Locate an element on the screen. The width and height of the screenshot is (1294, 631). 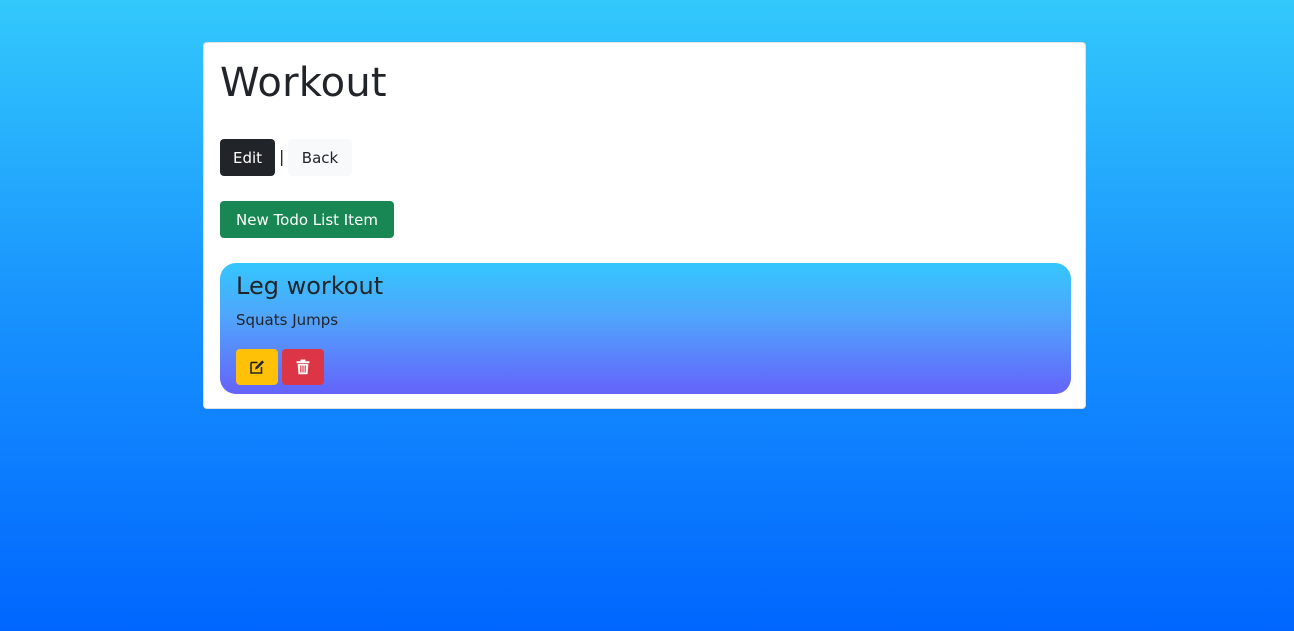
pencil-square-icon is located at coordinates (257, 367).